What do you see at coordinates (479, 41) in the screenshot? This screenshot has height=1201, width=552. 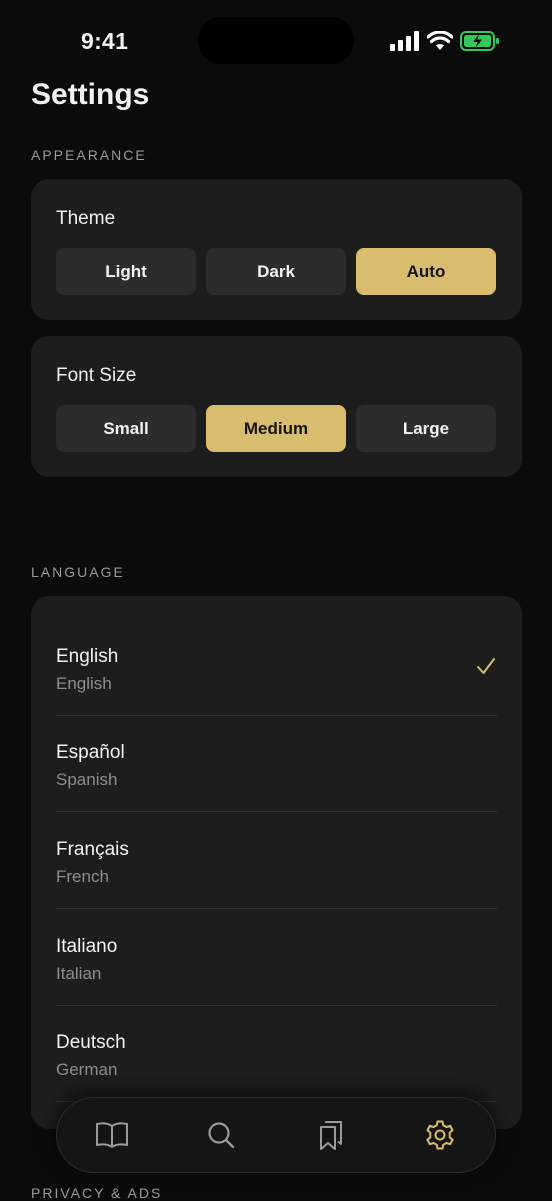 I see `battery-charging-icon` at bounding box center [479, 41].